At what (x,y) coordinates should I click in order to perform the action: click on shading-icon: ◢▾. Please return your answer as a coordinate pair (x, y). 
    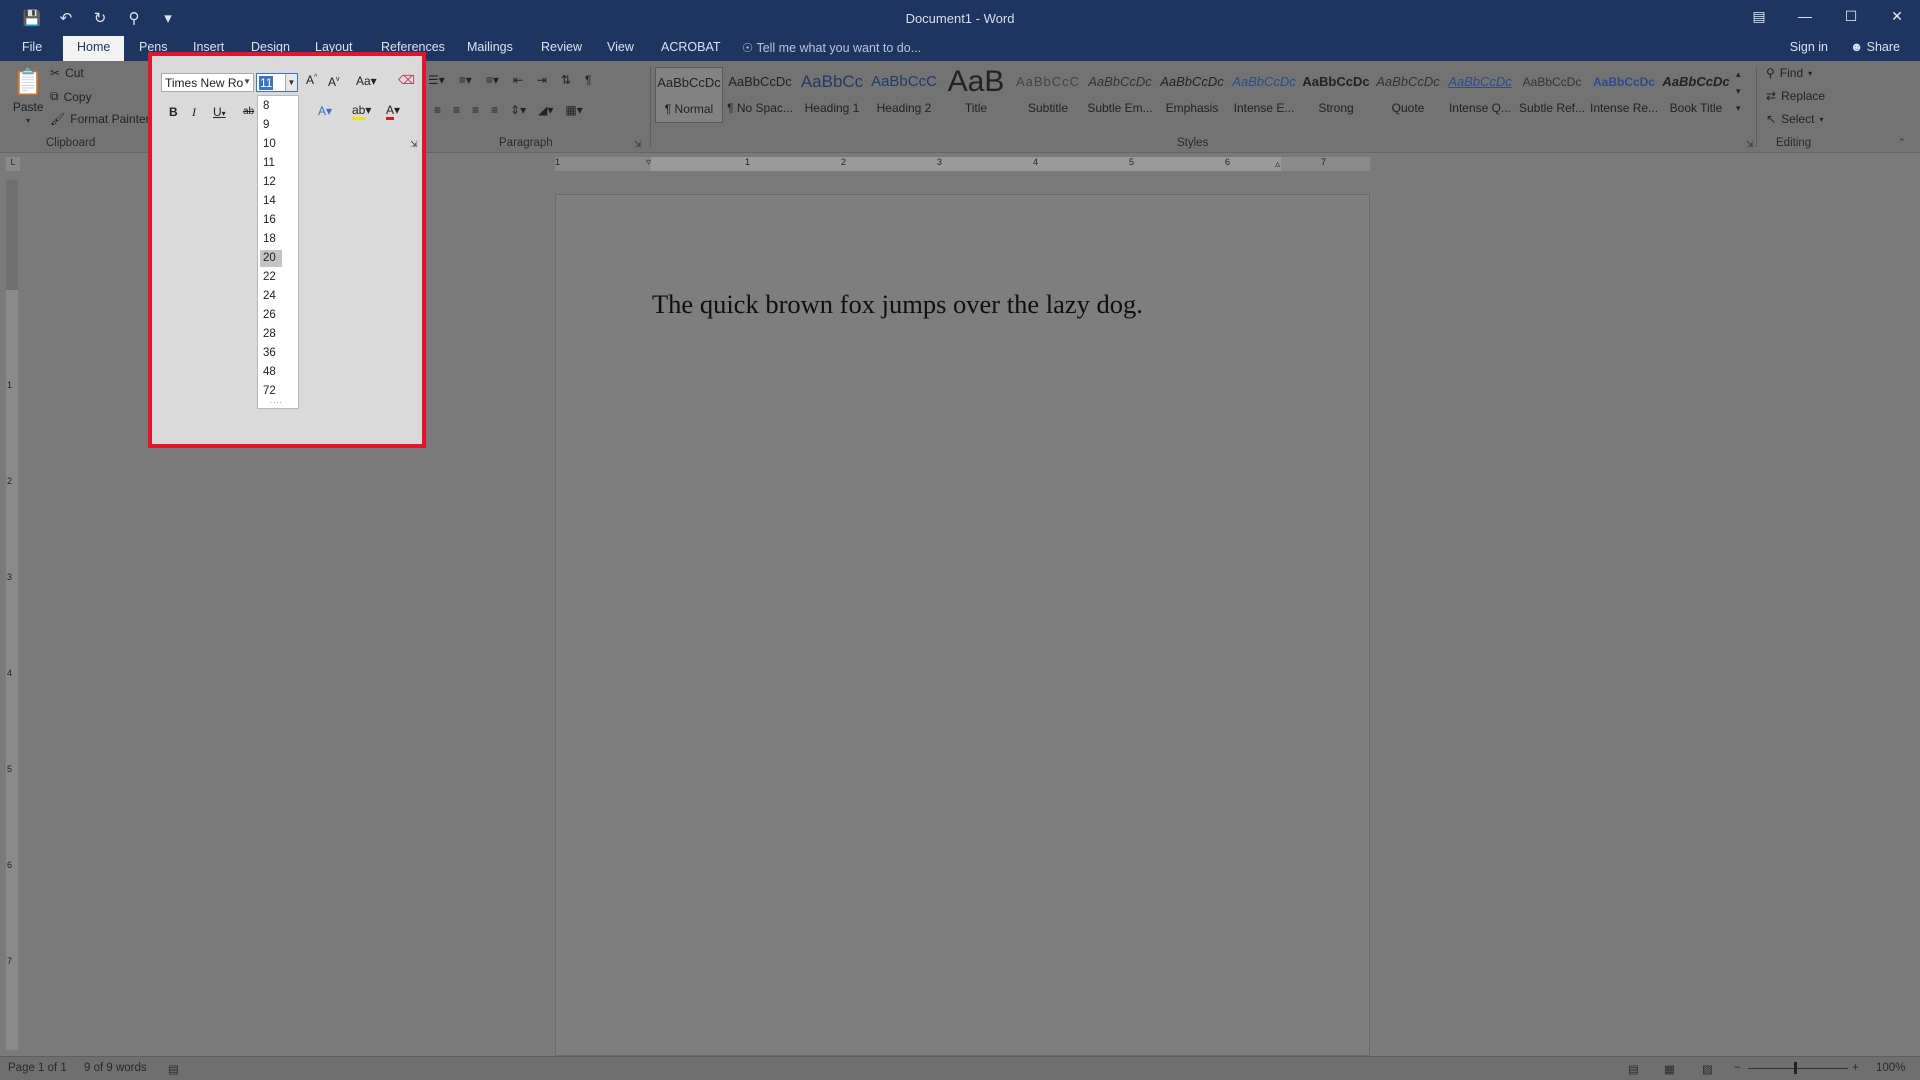
    Looking at the image, I should click on (545, 110).